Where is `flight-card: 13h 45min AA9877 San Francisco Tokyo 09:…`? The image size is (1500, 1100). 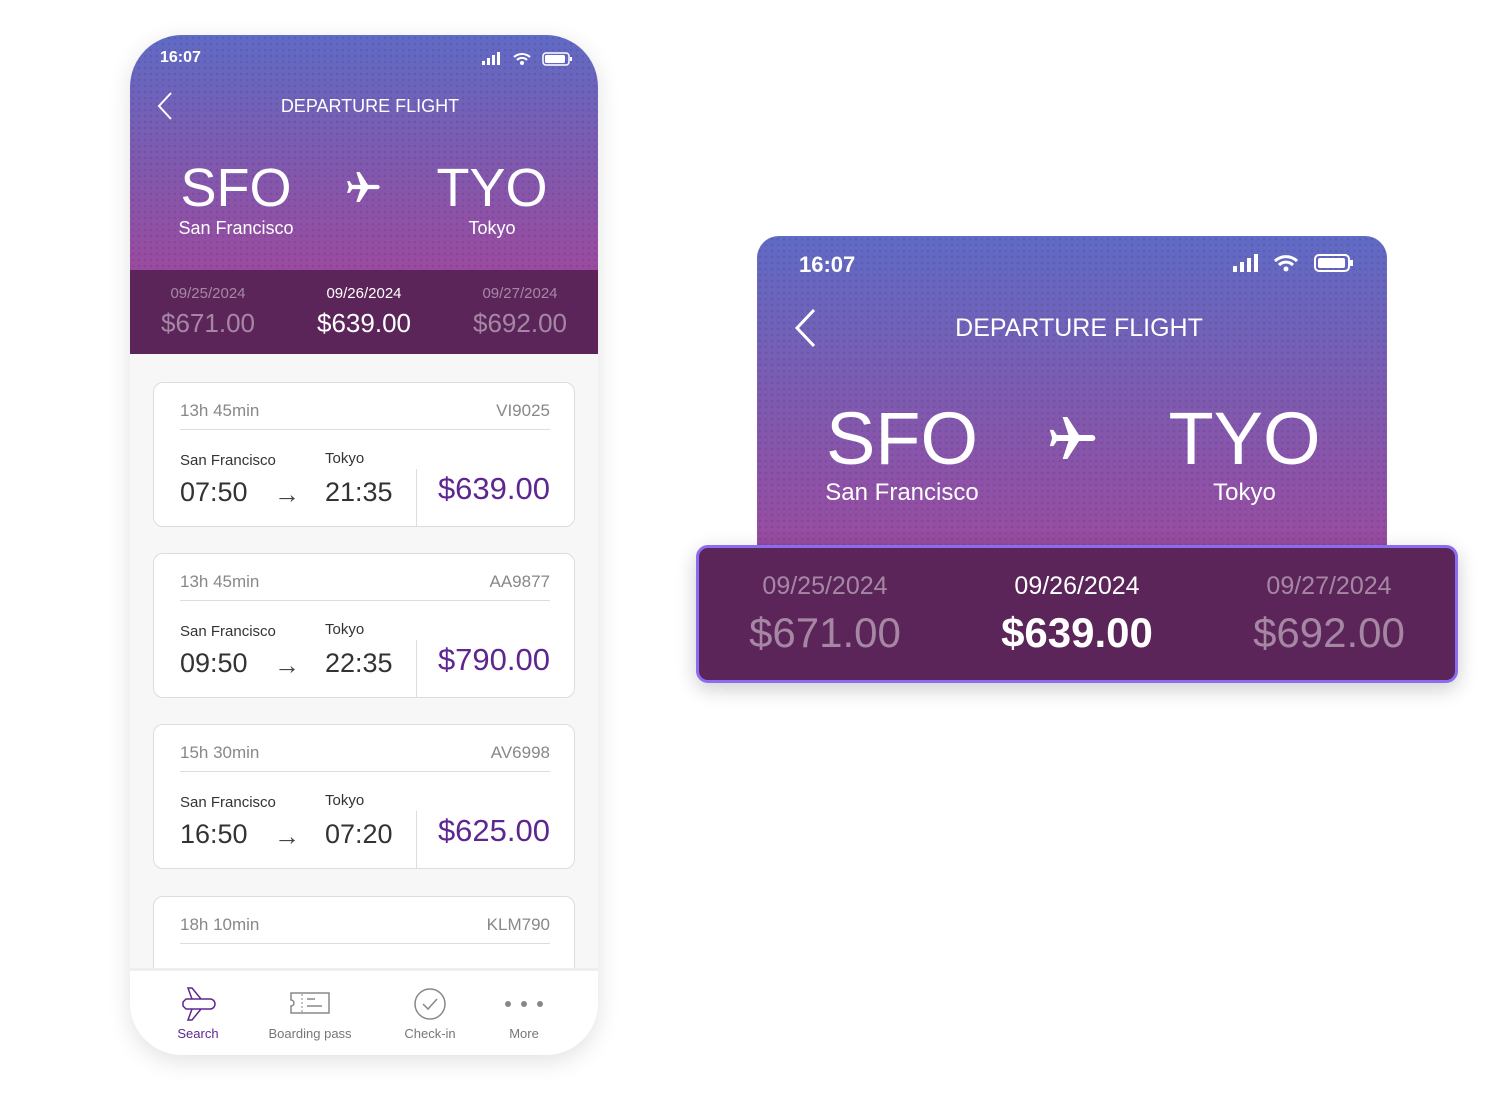
flight-card: 13h 45min AA9877 San Francisco Tokyo 09:… is located at coordinates (364, 625).